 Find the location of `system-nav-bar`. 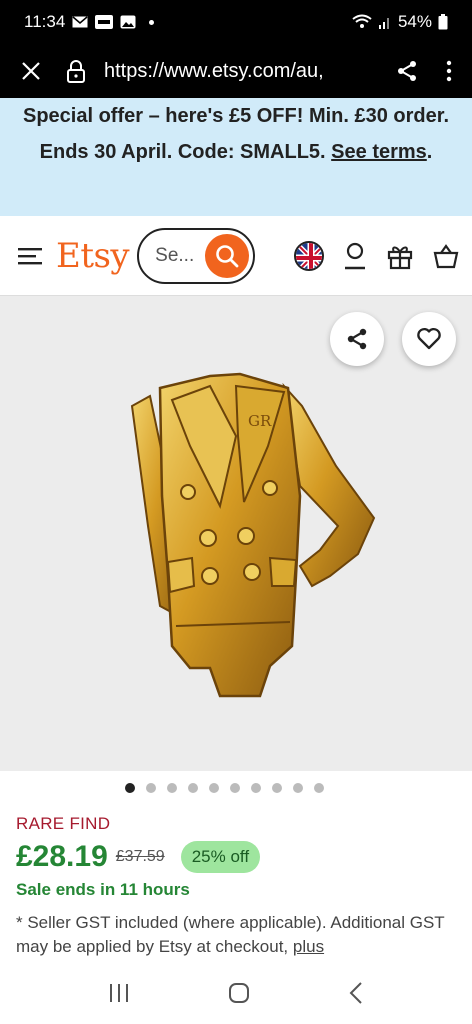

system-nav-bar is located at coordinates (236, 993).